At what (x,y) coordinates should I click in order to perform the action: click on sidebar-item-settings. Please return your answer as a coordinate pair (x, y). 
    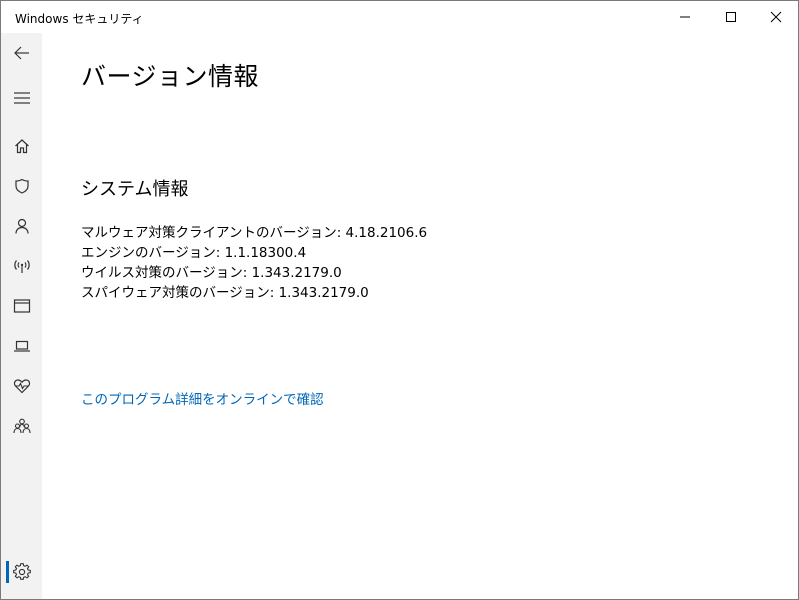
    Looking at the image, I should click on (21, 572).